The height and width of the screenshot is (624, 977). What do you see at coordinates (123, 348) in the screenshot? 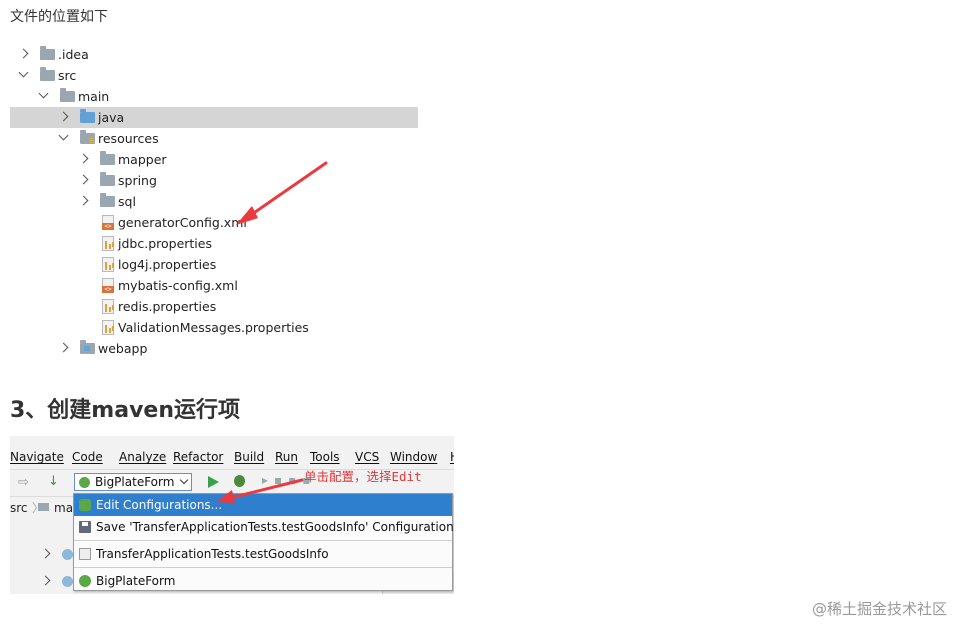
I see `tree-item-label: webapp` at bounding box center [123, 348].